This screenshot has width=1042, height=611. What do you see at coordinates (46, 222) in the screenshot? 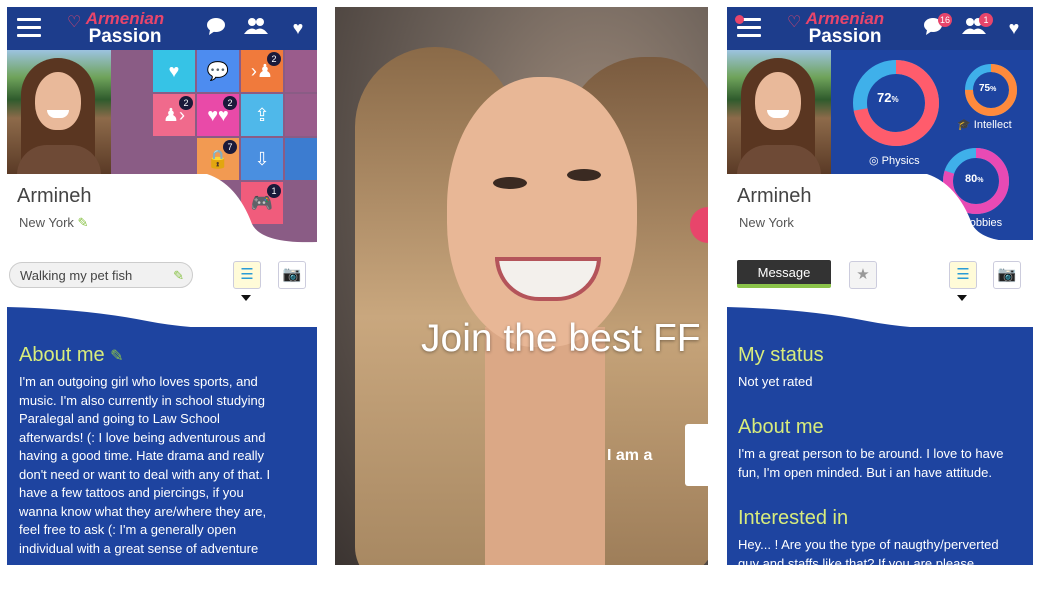
I see `location-text: New York` at bounding box center [46, 222].